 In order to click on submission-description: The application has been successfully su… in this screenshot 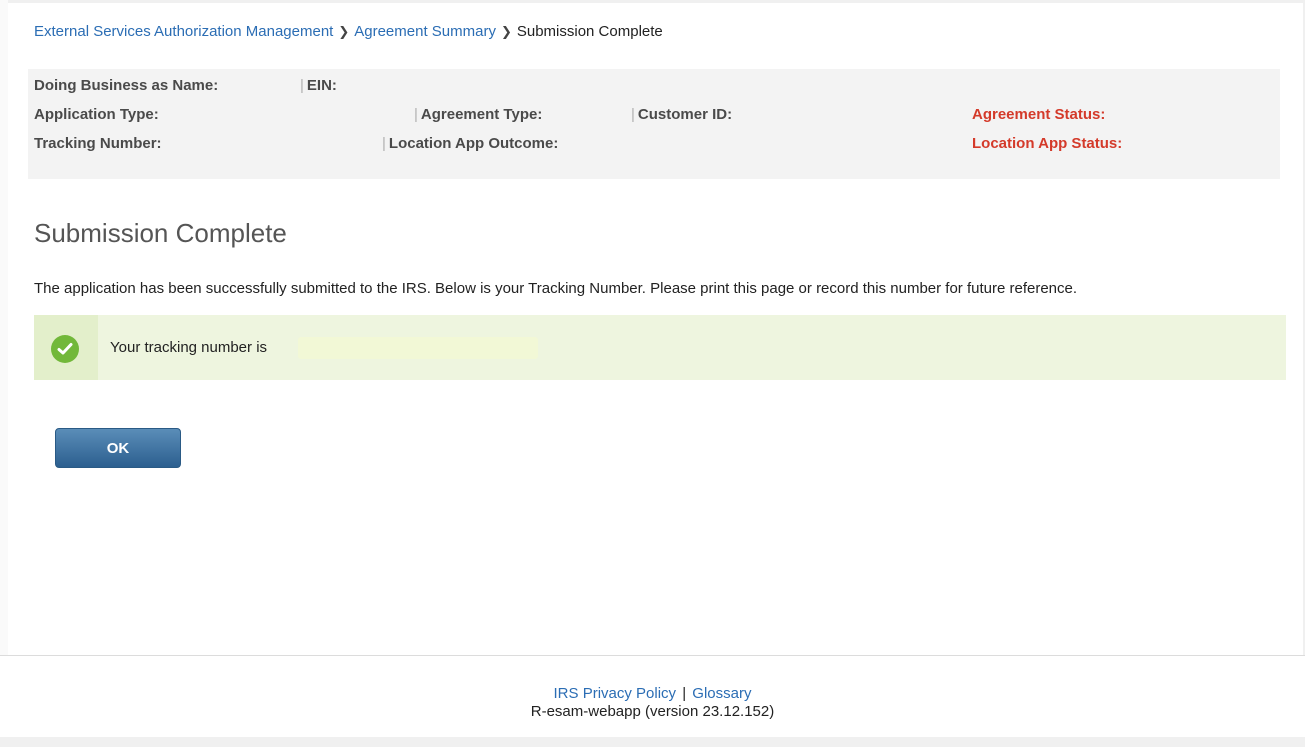, I will do `click(556, 288)`.